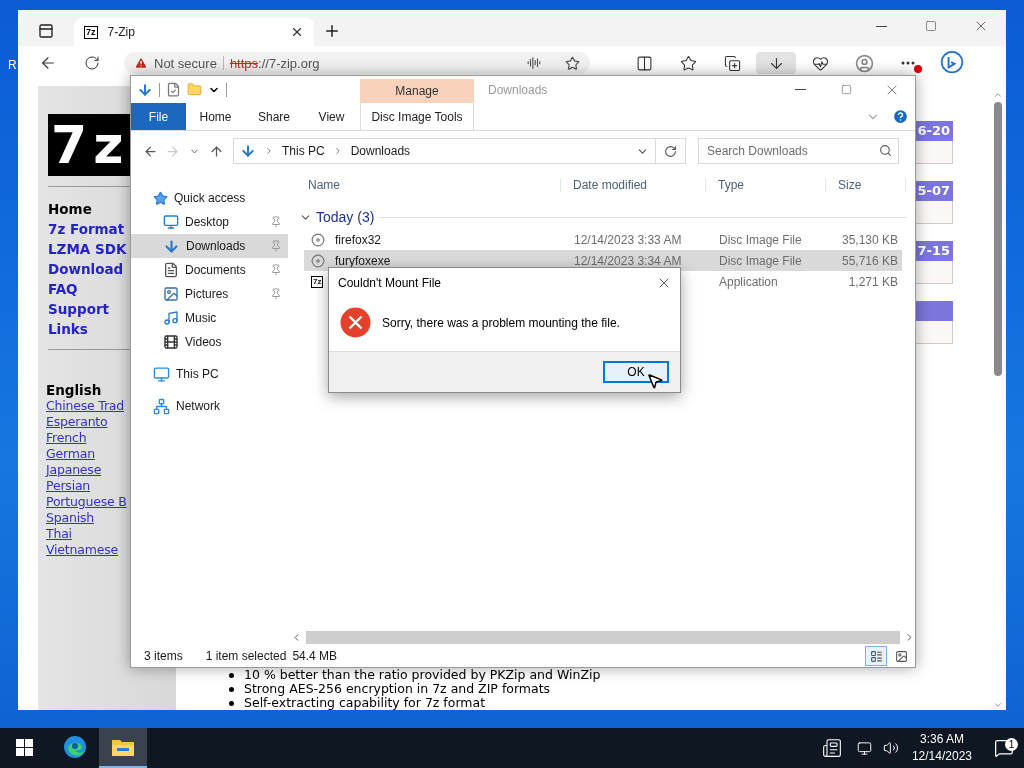 The image size is (1024, 768). I want to click on selection-count: 1 item selected, so click(246, 656).